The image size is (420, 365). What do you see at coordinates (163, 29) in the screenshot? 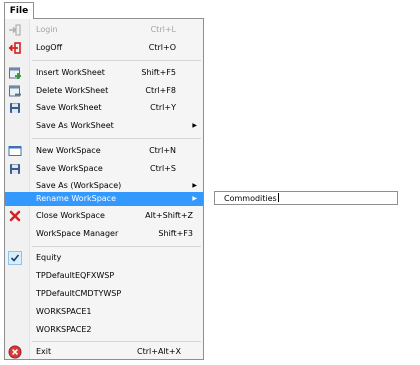
I see `shortcut-text: Ctrl+L` at bounding box center [163, 29].